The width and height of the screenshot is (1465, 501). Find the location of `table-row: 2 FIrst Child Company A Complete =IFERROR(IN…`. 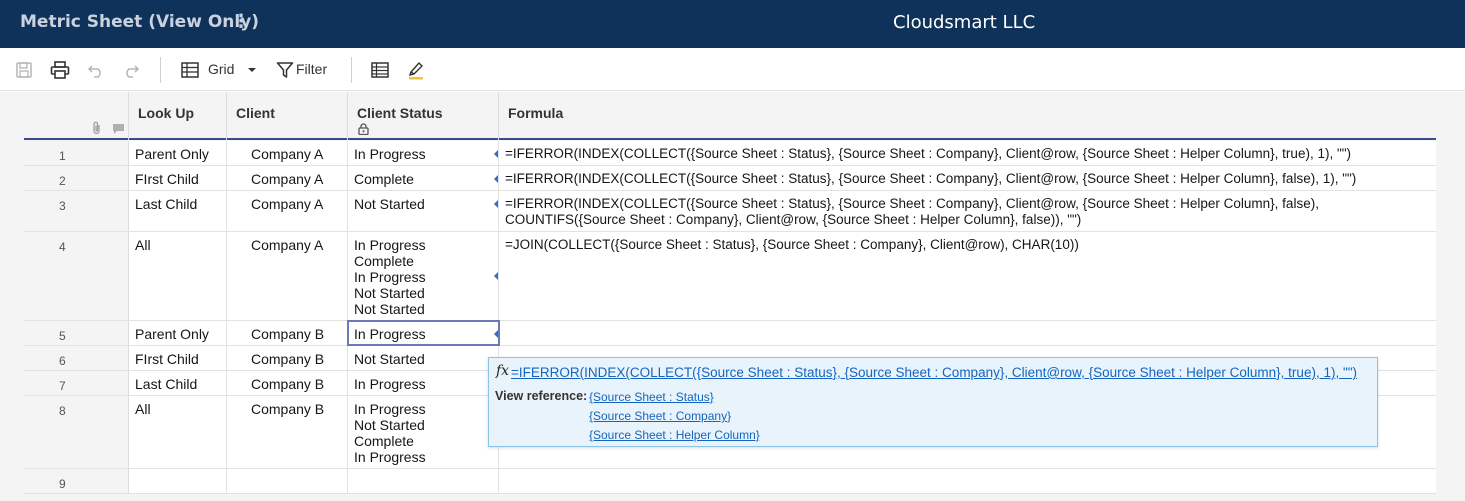

table-row: 2 FIrst Child Company A Complete =IFERROR(IN… is located at coordinates (730, 178).